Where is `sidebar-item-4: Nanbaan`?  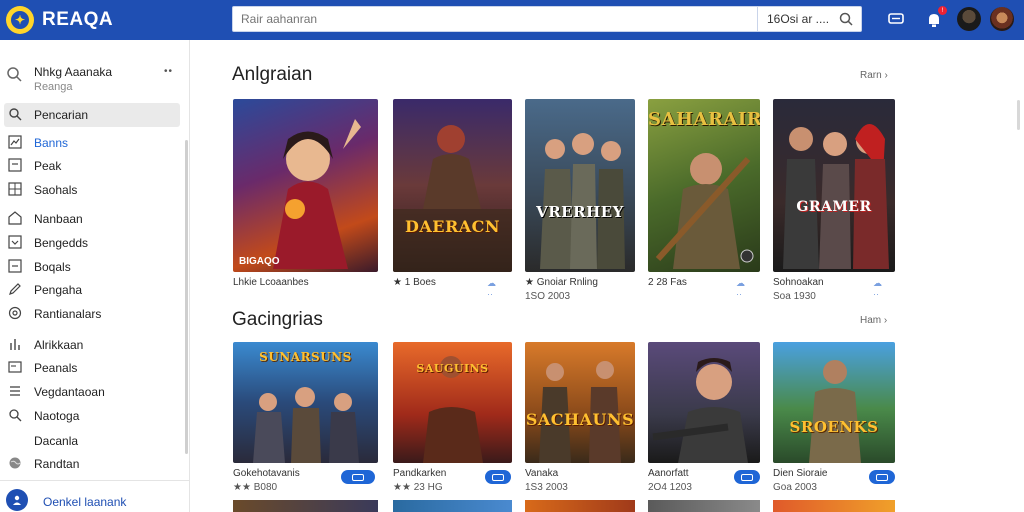 sidebar-item-4: Nanbaan is located at coordinates (92, 219).